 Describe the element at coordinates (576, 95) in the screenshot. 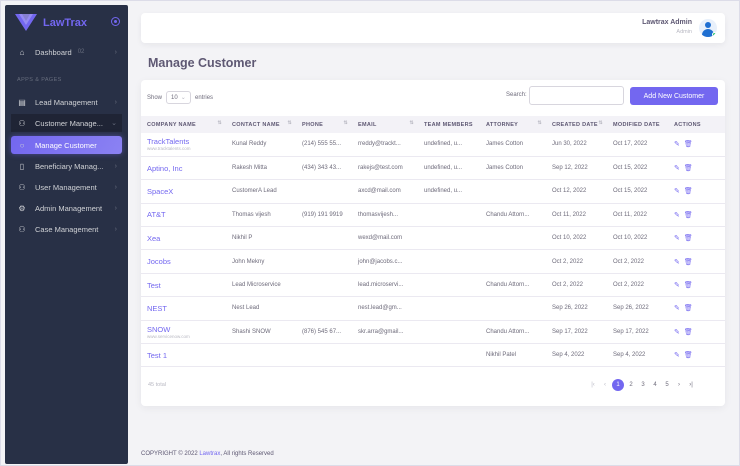

I see `search-input` at that location.